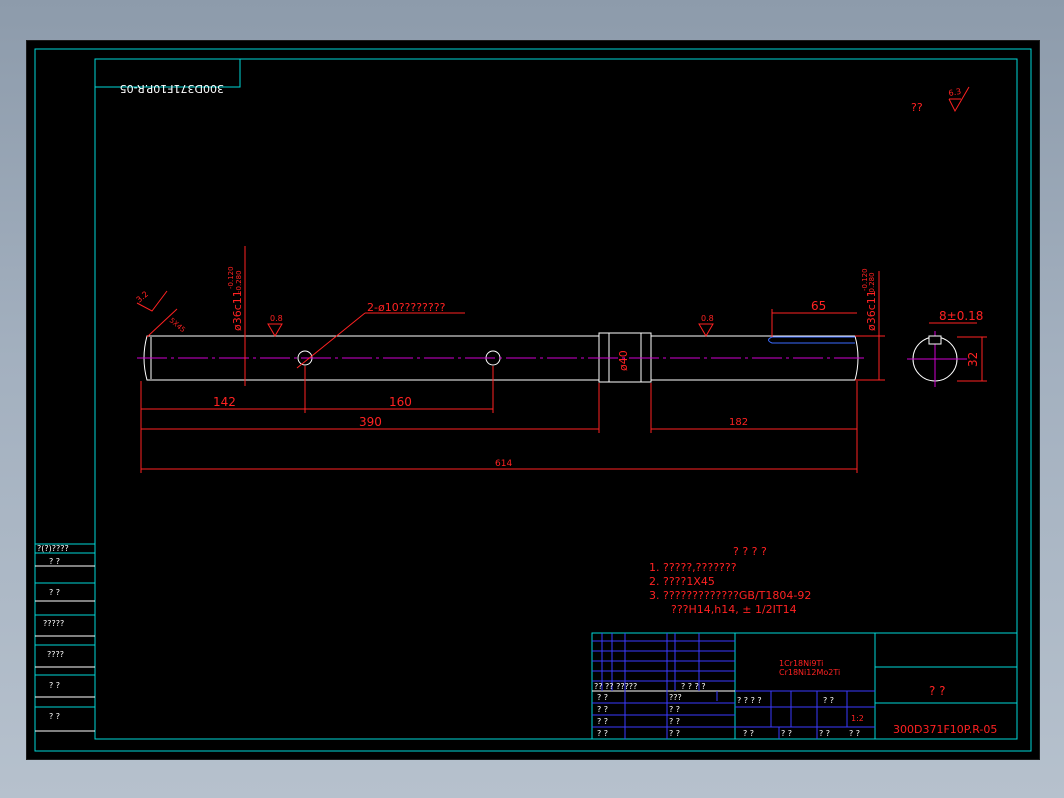 This screenshot has height=798, width=1064. I want to click on scale-value: 1:2, so click(857, 718).